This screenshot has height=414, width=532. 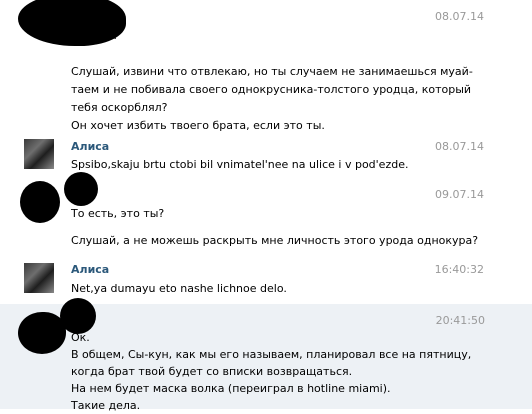 I want to click on message-line: То есть, это ты?, so click(x=118, y=213).